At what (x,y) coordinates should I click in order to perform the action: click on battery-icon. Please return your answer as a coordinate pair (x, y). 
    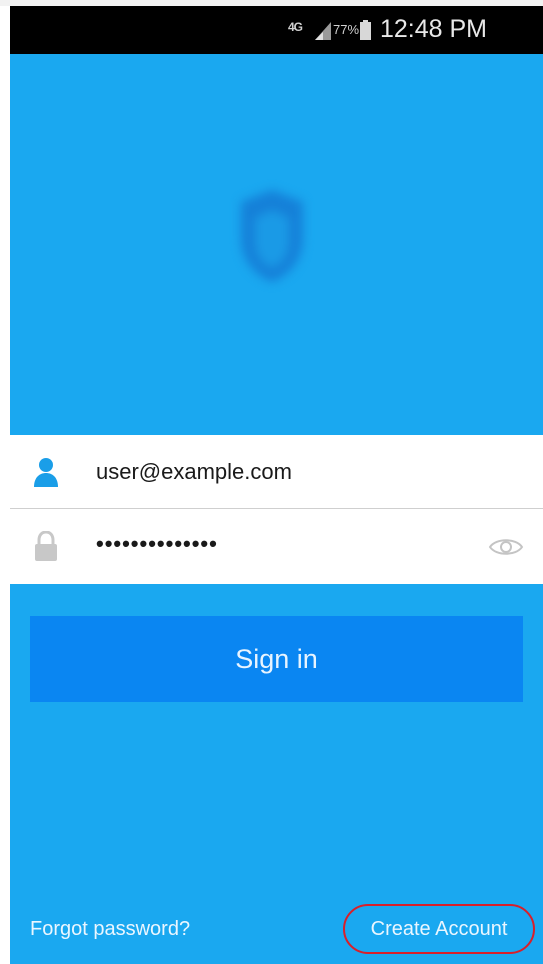
    Looking at the image, I should click on (365, 30).